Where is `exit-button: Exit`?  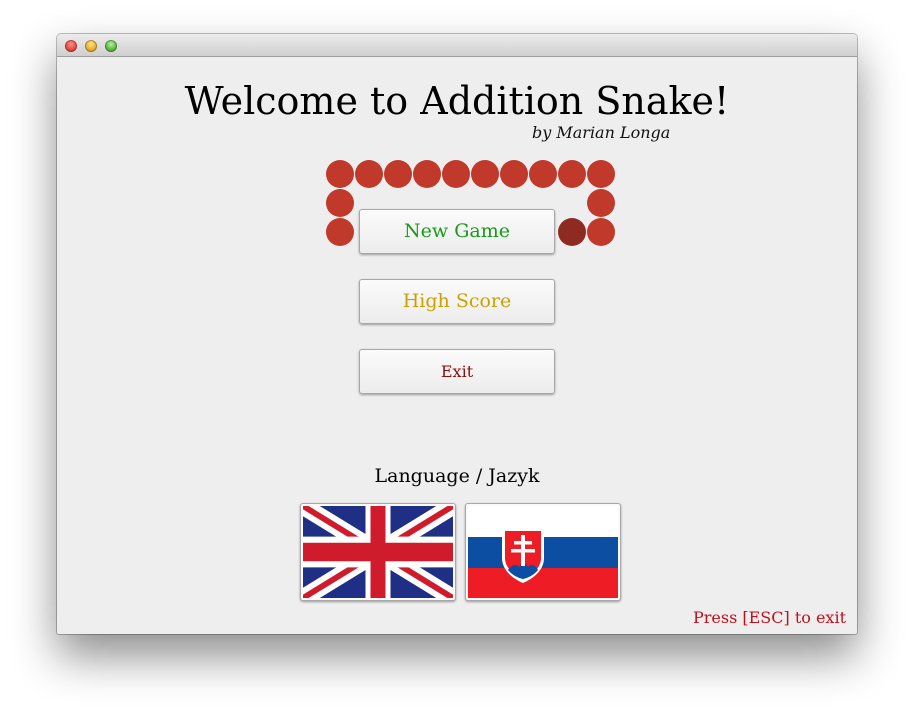 exit-button: Exit is located at coordinates (457, 371).